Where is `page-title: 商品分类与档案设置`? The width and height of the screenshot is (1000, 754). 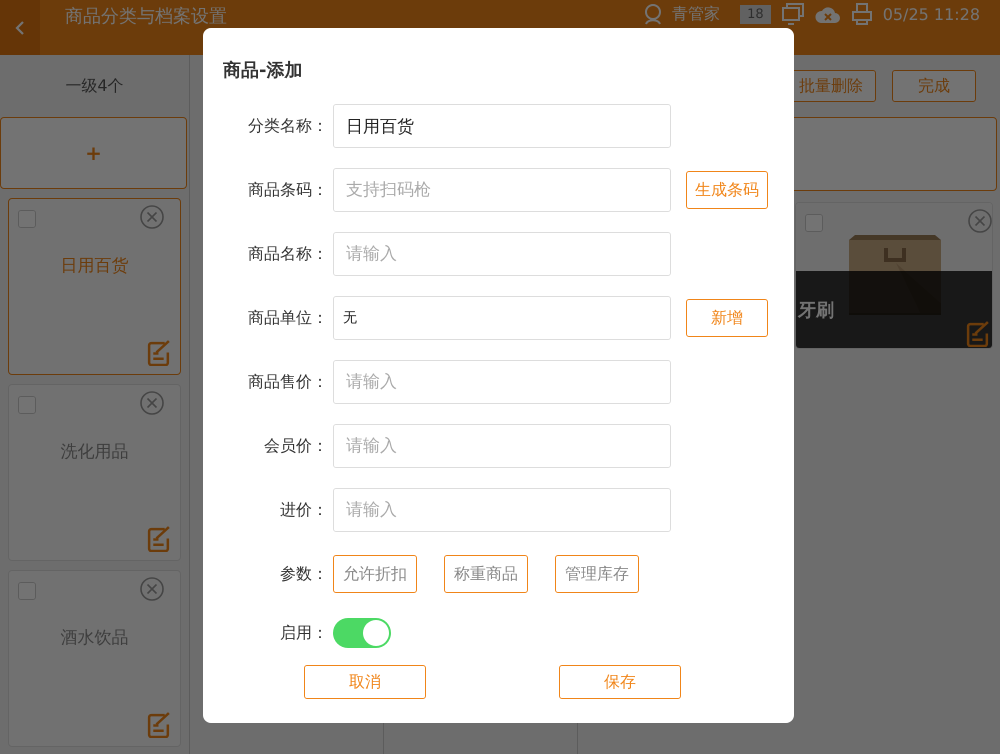 page-title: 商品分类与档案设置 is located at coordinates (146, 16).